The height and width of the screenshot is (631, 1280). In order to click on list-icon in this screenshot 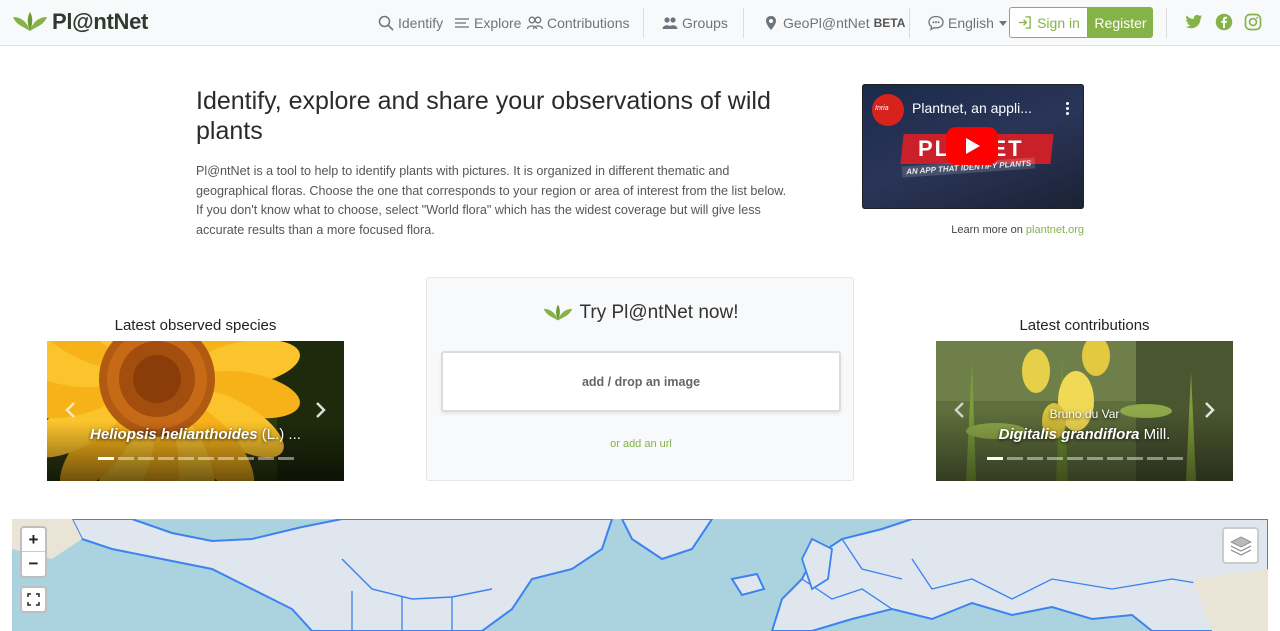, I will do `click(462, 23)`.